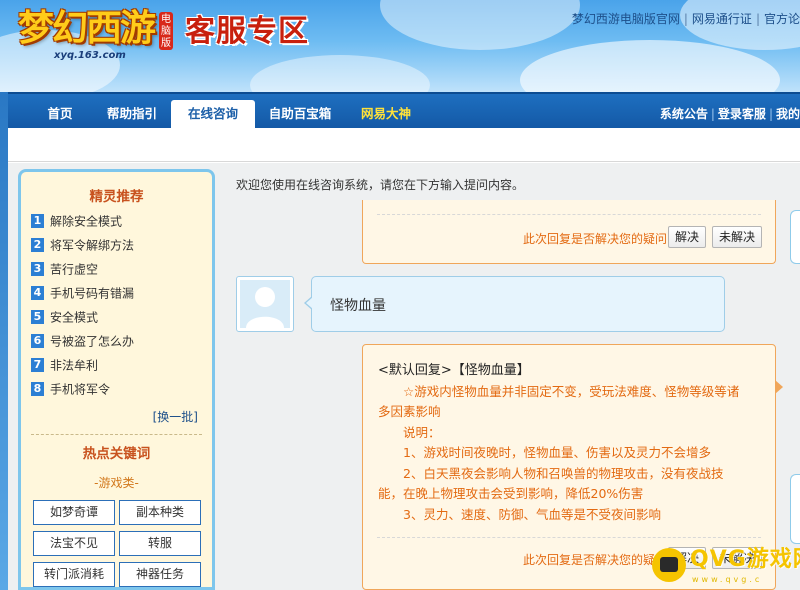 This screenshot has width=800, height=590. Describe the element at coordinates (454, 370) in the screenshot. I see `reply-heading: <默认回复>【怪物血量】` at that location.